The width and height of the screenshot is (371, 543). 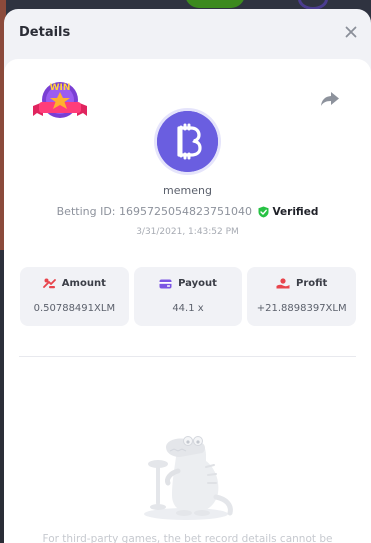 I want to click on betting-id-row: Betting ID: 1695725054823751040 Verified, so click(x=187, y=211).